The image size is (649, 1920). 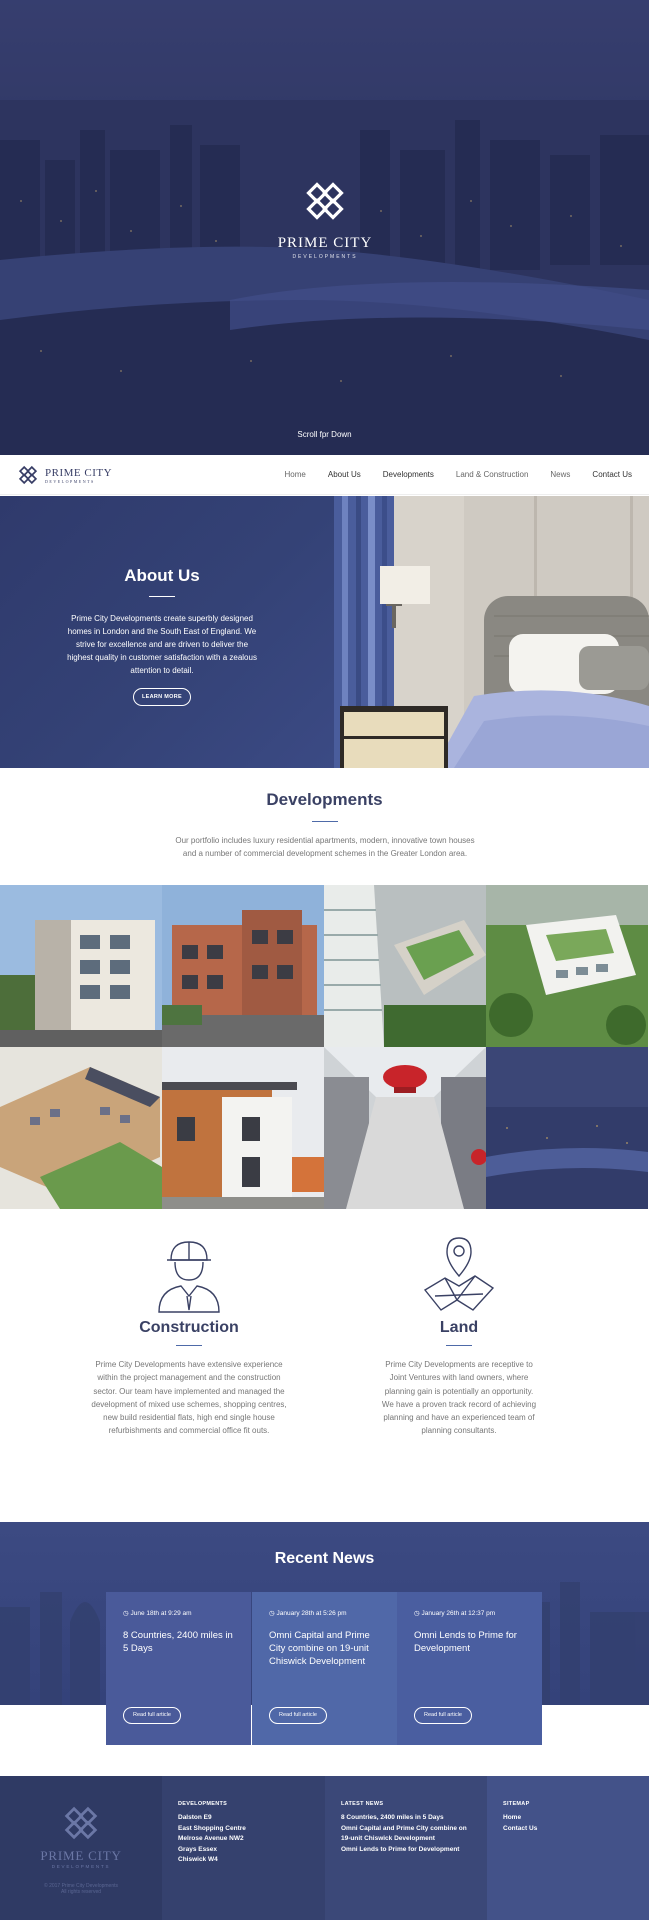 What do you see at coordinates (560, 474) in the screenshot?
I see `nav-link-news: News` at bounding box center [560, 474].